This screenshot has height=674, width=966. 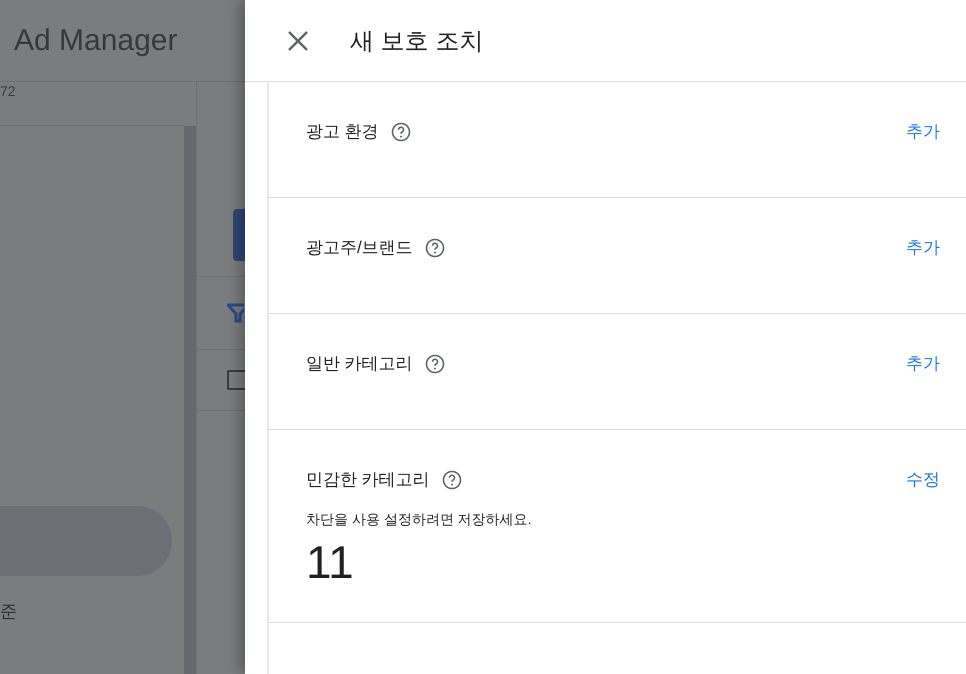 I want to click on panel-title: 새 보호 조치, so click(x=417, y=41).